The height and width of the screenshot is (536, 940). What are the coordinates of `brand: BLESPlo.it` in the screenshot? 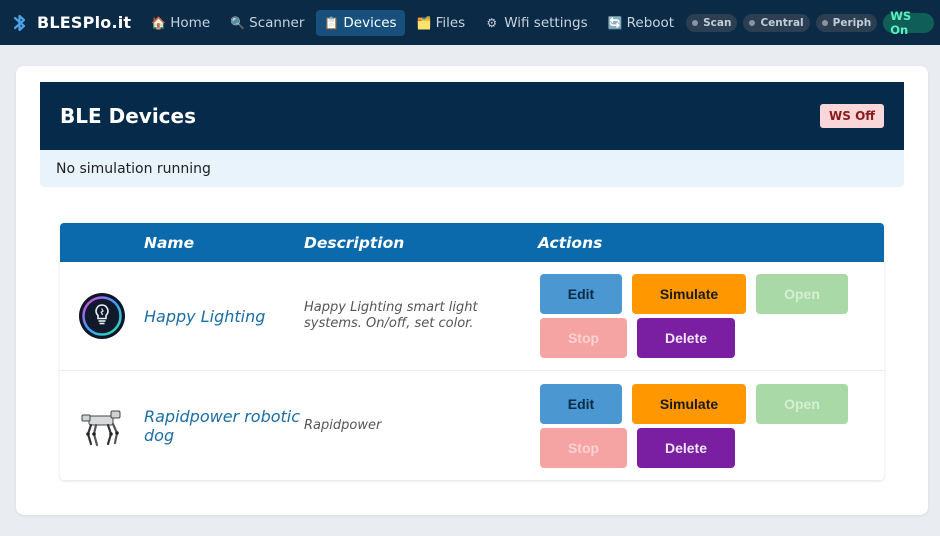 It's located at (71, 23).